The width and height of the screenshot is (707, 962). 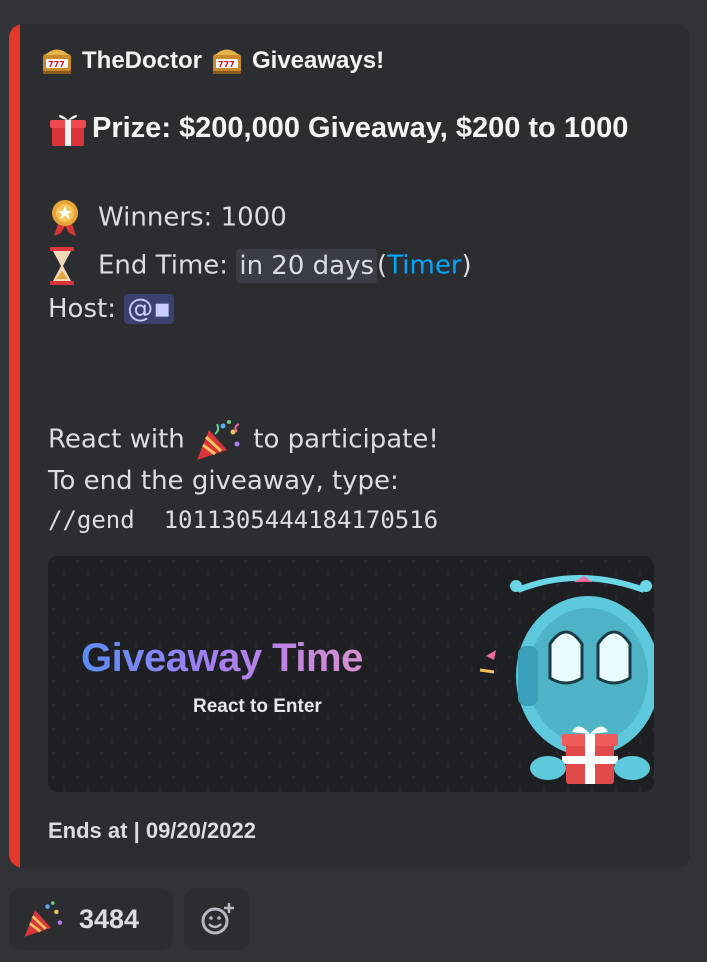 I want to click on prize-line: Prize: $200,000 Giveaway, $200 to 1000, so click(x=343, y=128).